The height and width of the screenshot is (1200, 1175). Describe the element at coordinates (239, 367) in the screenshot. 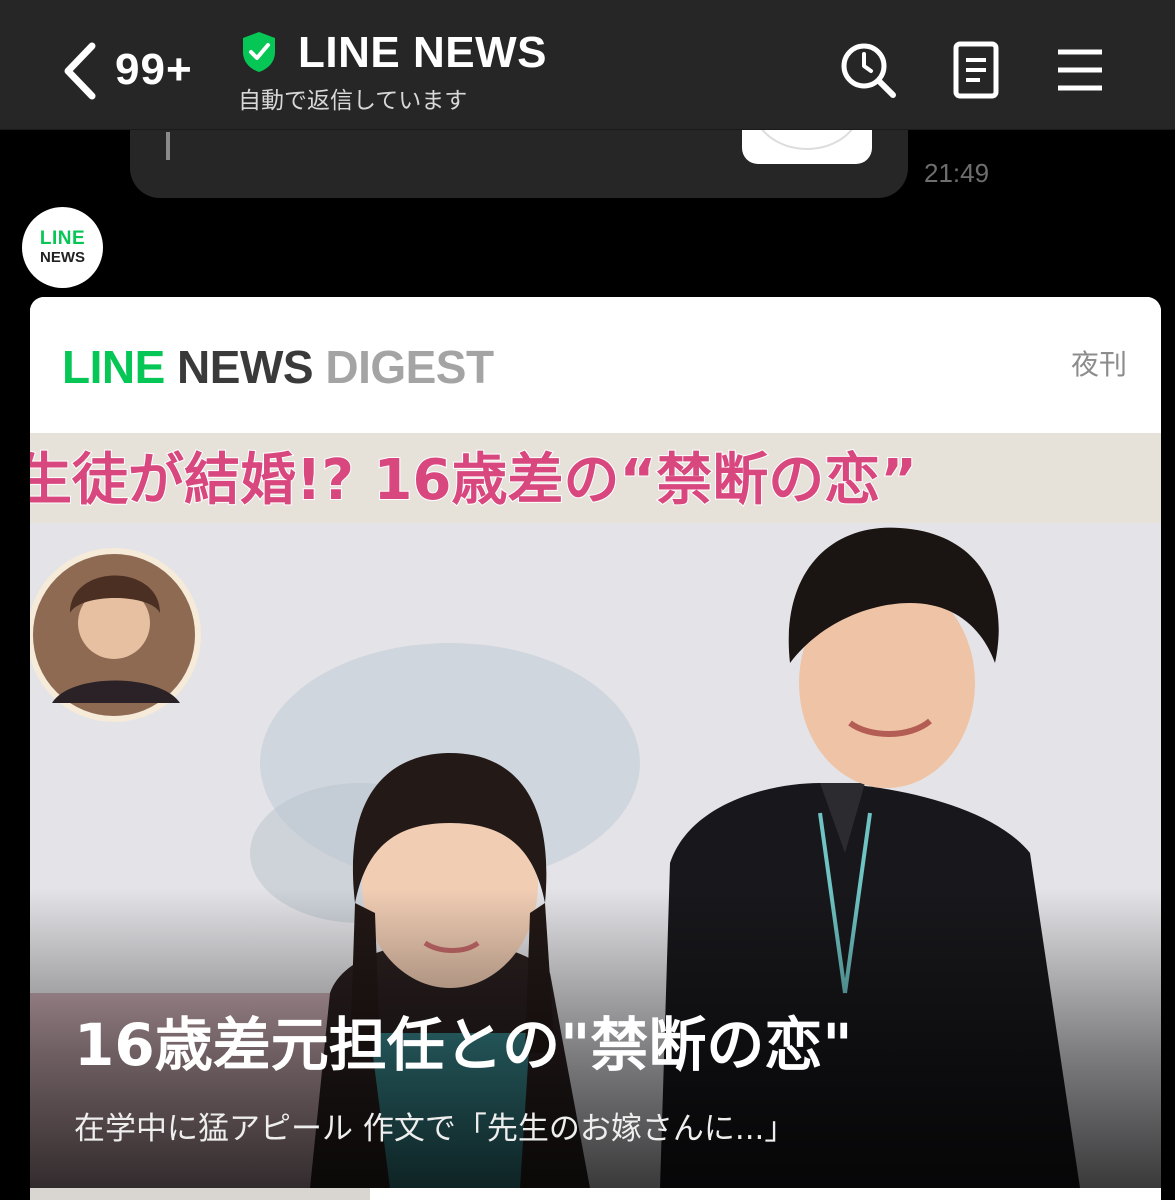

I see `brand-news-text: NEWS` at that location.